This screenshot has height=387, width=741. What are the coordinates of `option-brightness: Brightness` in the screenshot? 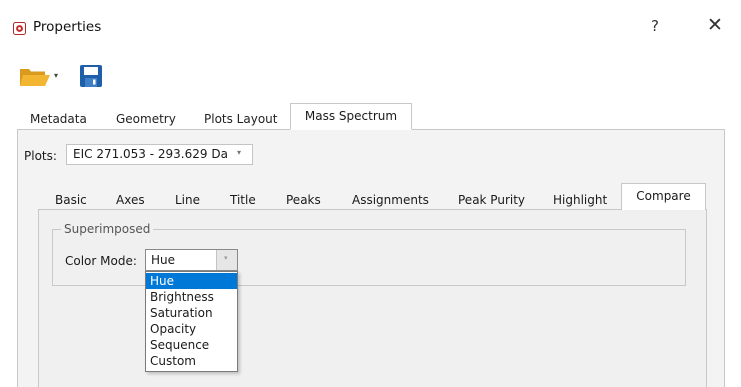 It's located at (191, 297).